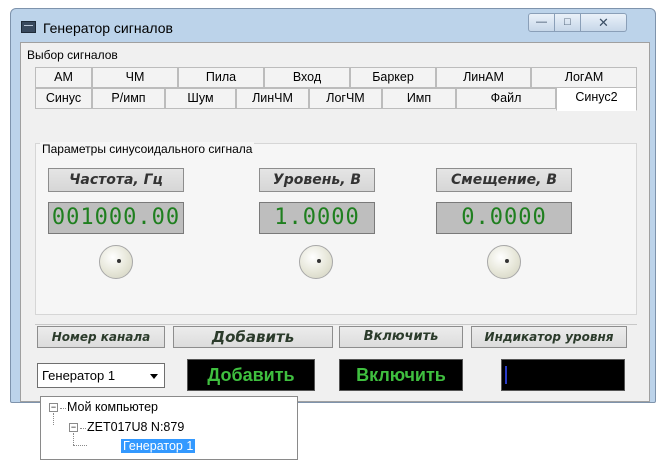 The width and height of the screenshot is (659, 460). What do you see at coordinates (596, 99) in the screenshot?
I see `tab-sine2: Синус2` at bounding box center [596, 99].